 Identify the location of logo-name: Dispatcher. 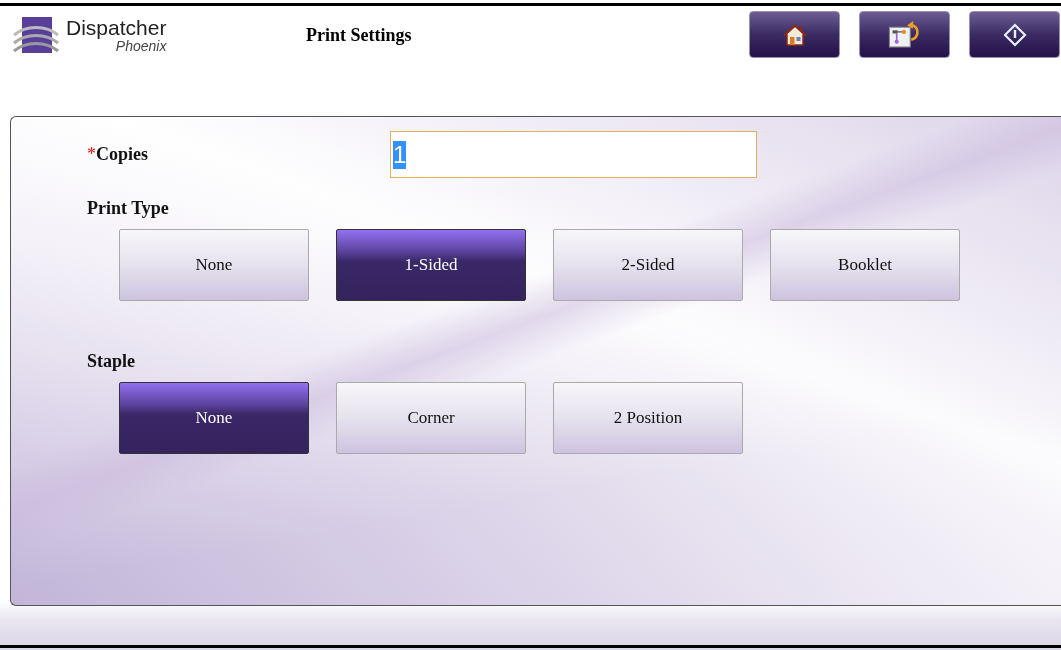
(116, 27).